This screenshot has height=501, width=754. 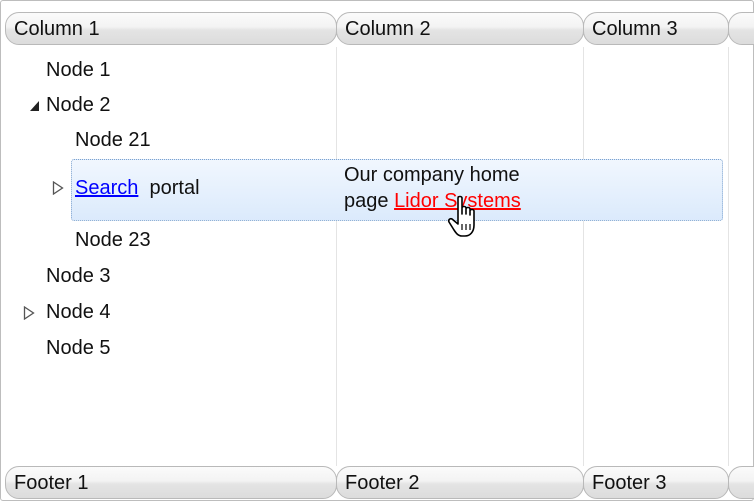 I want to click on tree-node-23: Node 23, so click(x=113, y=240).